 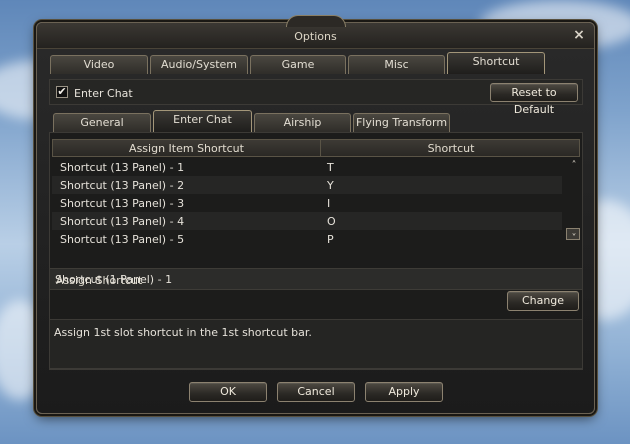 What do you see at coordinates (122, 221) in the screenshot?
I see `row-name: Shortcut (13 Panel) - 4` at bounding box center [122, 221].